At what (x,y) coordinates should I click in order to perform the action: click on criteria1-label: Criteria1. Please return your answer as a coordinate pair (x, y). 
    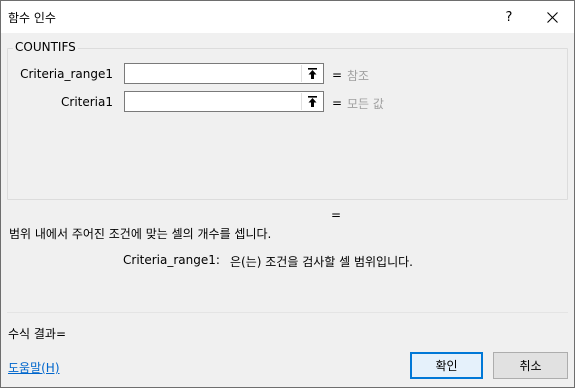
    Looking at the image, I should click on (87, 102).